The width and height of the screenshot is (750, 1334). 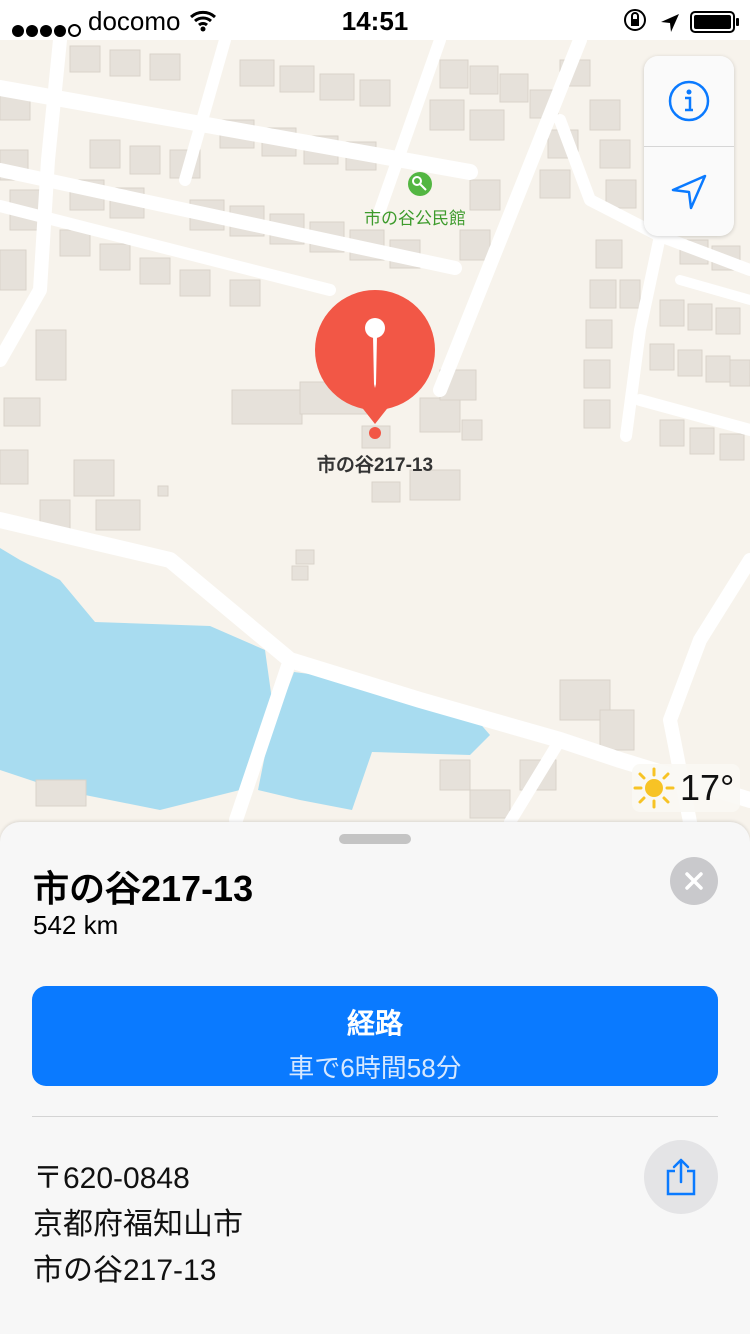 I want to click on weather-badge: 17°, so click(x=686, y=788).